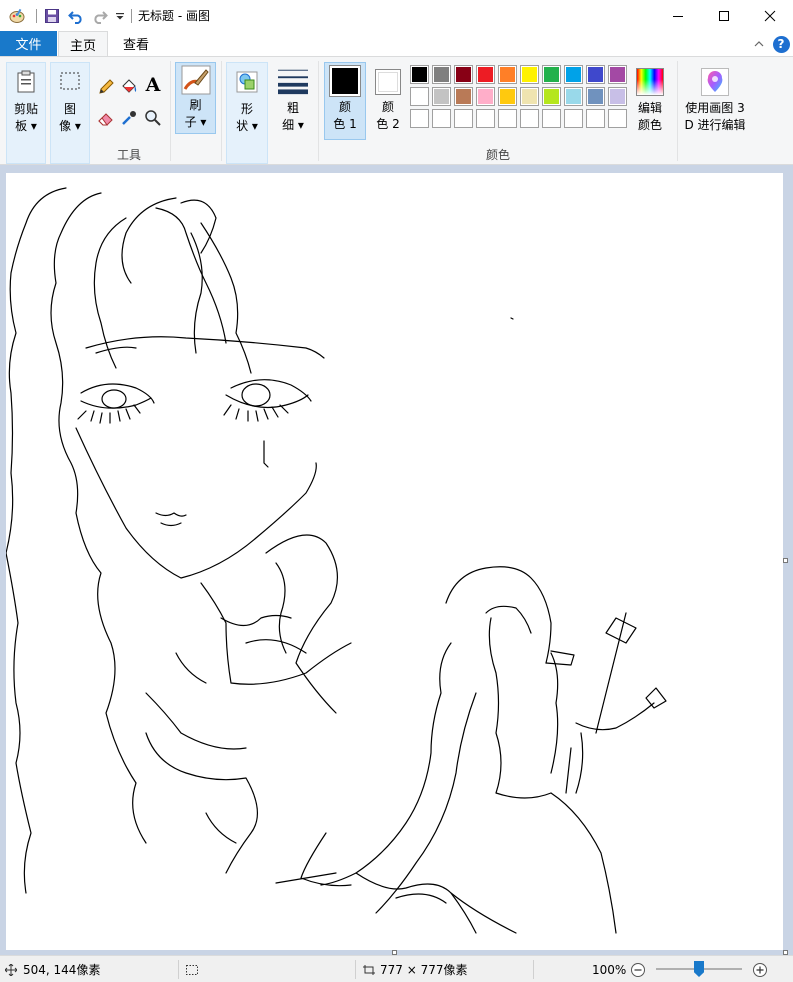  What do you see at coordinates (174, 16) in the screenshot?
I see `window-title: 无标题 - 画图` at bounding box center [174, 16].